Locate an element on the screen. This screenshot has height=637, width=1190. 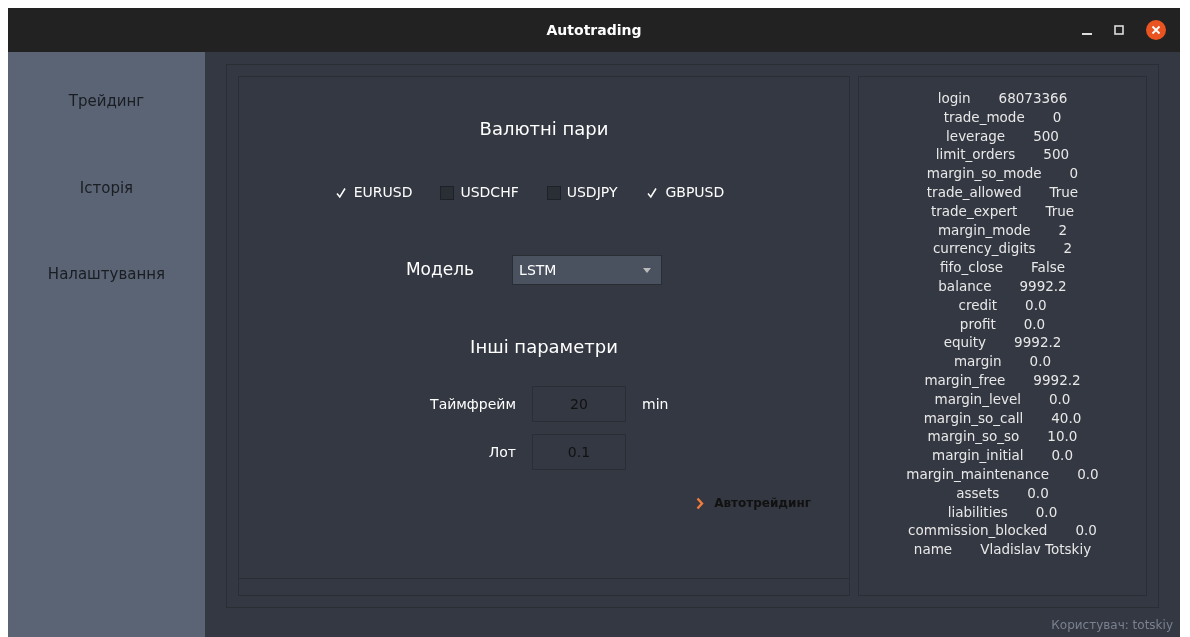
section-title: Інші параметри is located at coordinates (544, 347).